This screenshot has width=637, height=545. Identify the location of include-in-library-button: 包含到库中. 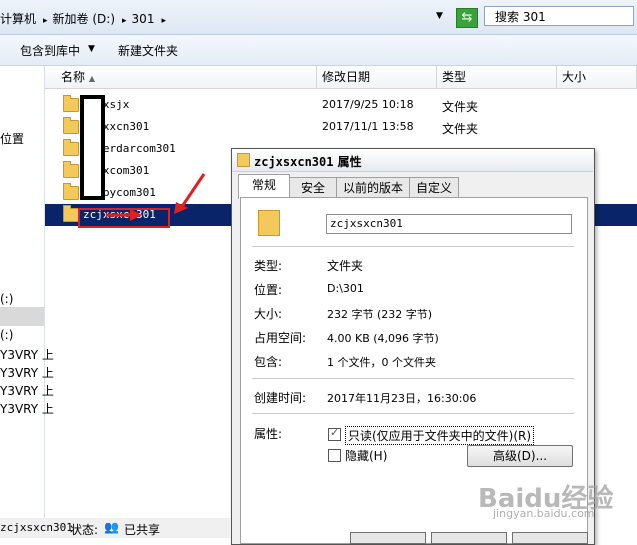
(50, 50).